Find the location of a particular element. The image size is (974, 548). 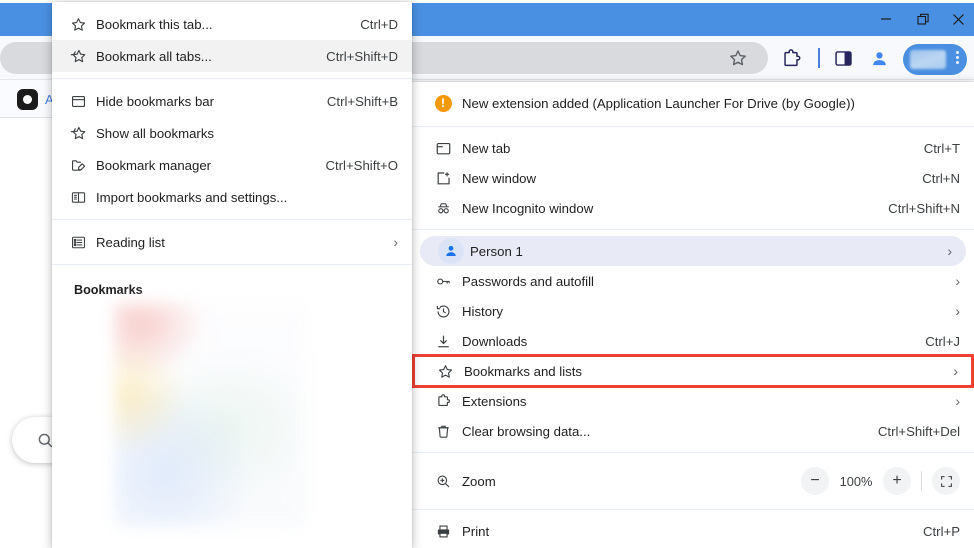

minimize-button is located at coordinates (886, 19).